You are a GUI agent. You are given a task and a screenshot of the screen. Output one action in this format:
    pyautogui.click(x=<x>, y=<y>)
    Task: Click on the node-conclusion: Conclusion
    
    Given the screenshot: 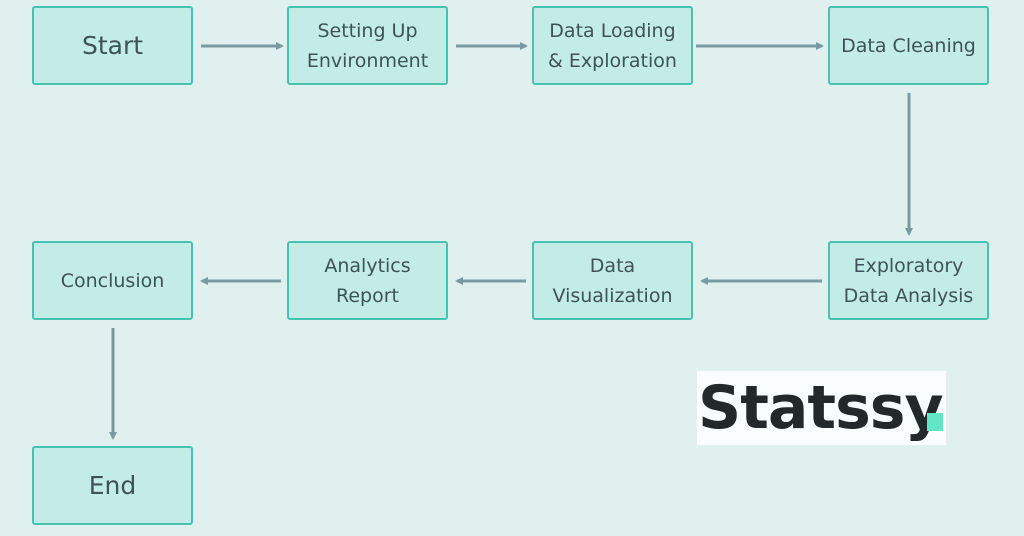 What is the action you would take?
    pyautogui.click(x=112, y=280)
    